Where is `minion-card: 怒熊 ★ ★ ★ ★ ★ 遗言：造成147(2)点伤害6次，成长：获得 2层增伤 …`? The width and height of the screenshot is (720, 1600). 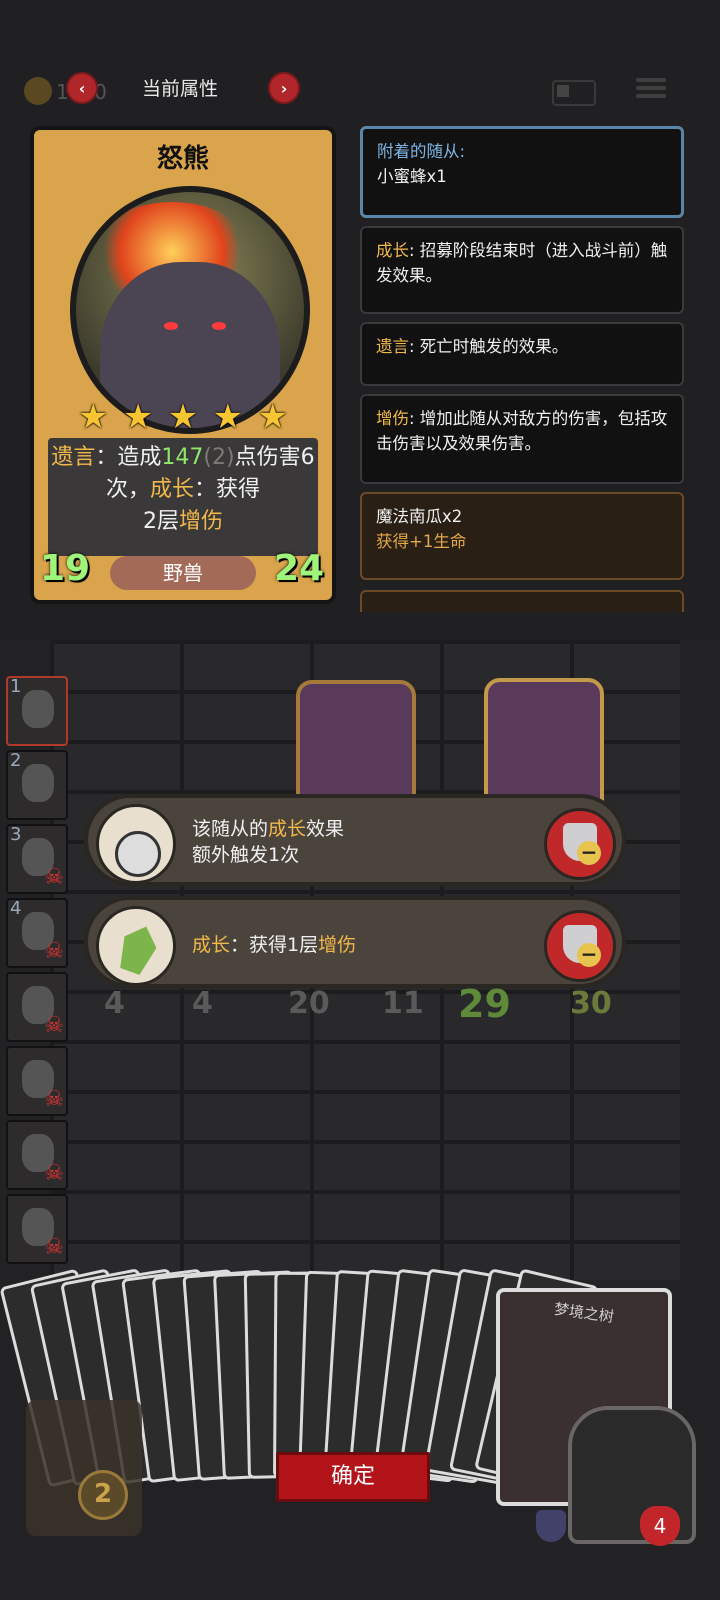
minion-card: 怒熊 ★ ★ ★ ★ ★ 遗言：造成147(2)点伤害6次，成长：获得 2层增伤 … is located at coordinates (183, 365).